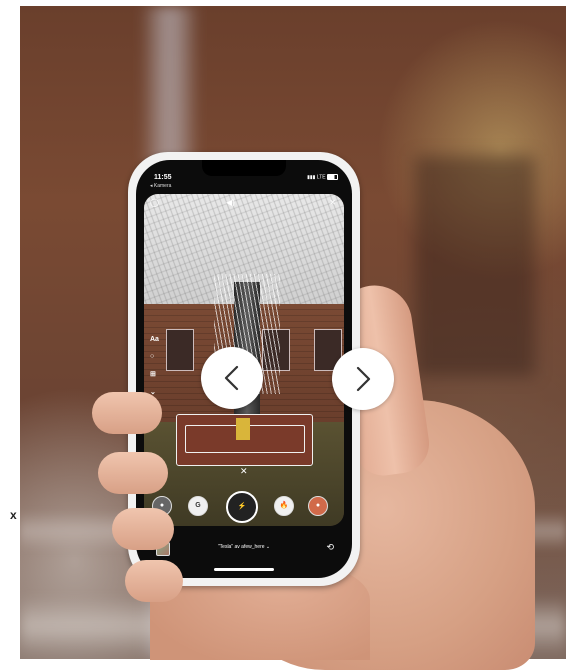 The width and height of the screenshot is (566, 670). I want to click on next-slide-button, so click(363, 379).